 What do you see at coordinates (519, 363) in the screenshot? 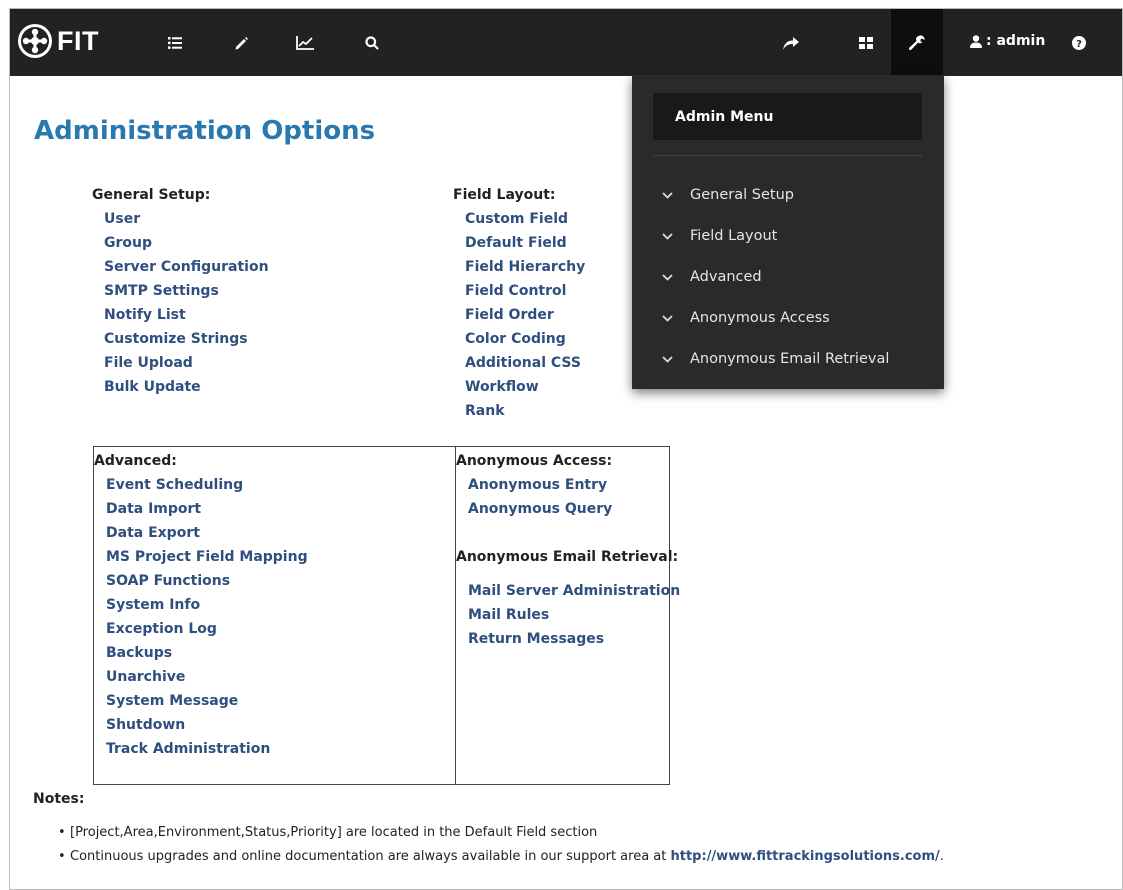
I see `link-additional-css: Additional CSS` at bounding box center [519, 363].